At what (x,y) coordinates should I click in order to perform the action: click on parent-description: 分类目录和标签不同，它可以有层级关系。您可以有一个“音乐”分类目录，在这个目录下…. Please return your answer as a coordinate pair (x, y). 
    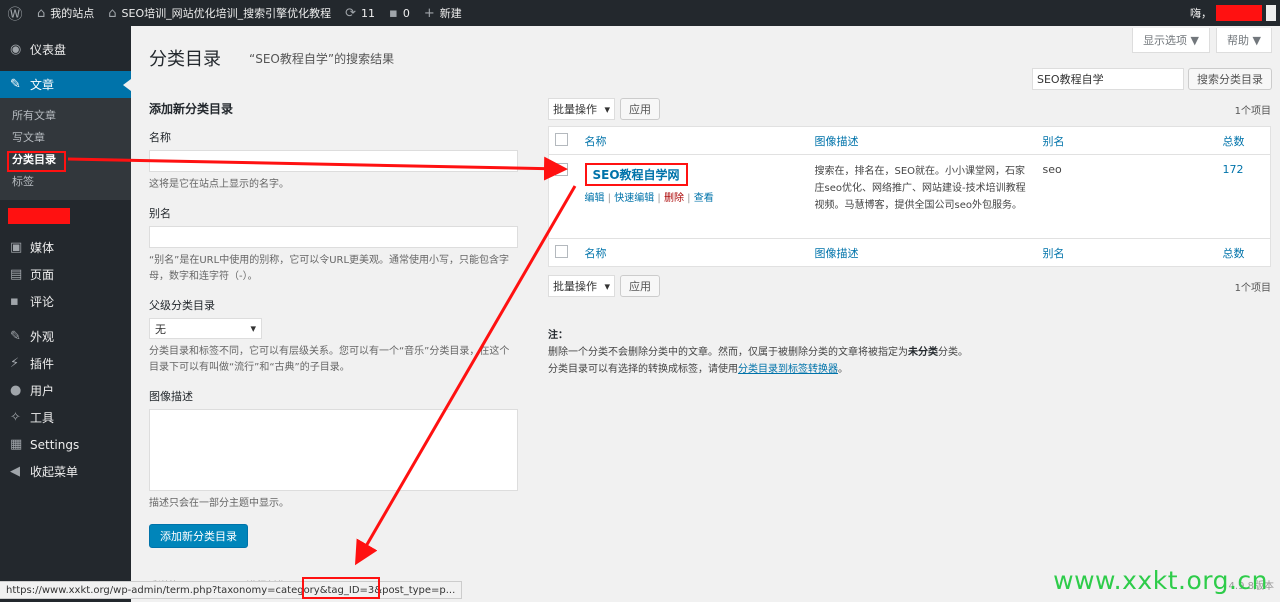
    Looking at the image, I should click on (329, 359).